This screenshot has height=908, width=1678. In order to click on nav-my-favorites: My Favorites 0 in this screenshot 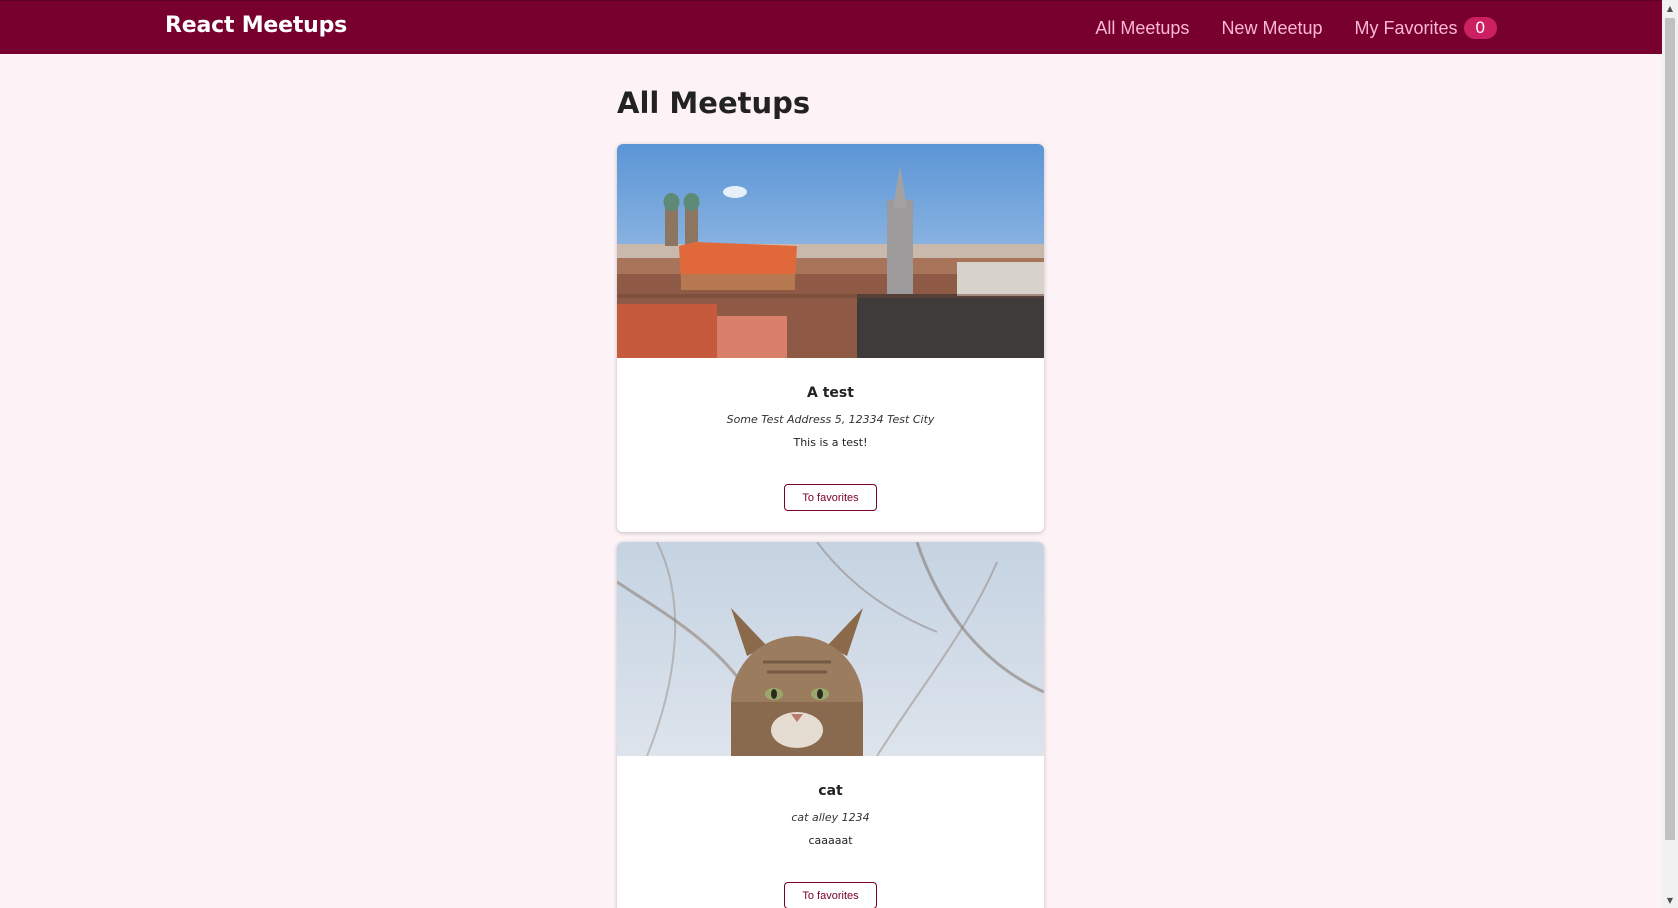, I will do `click(1425, 28)`.